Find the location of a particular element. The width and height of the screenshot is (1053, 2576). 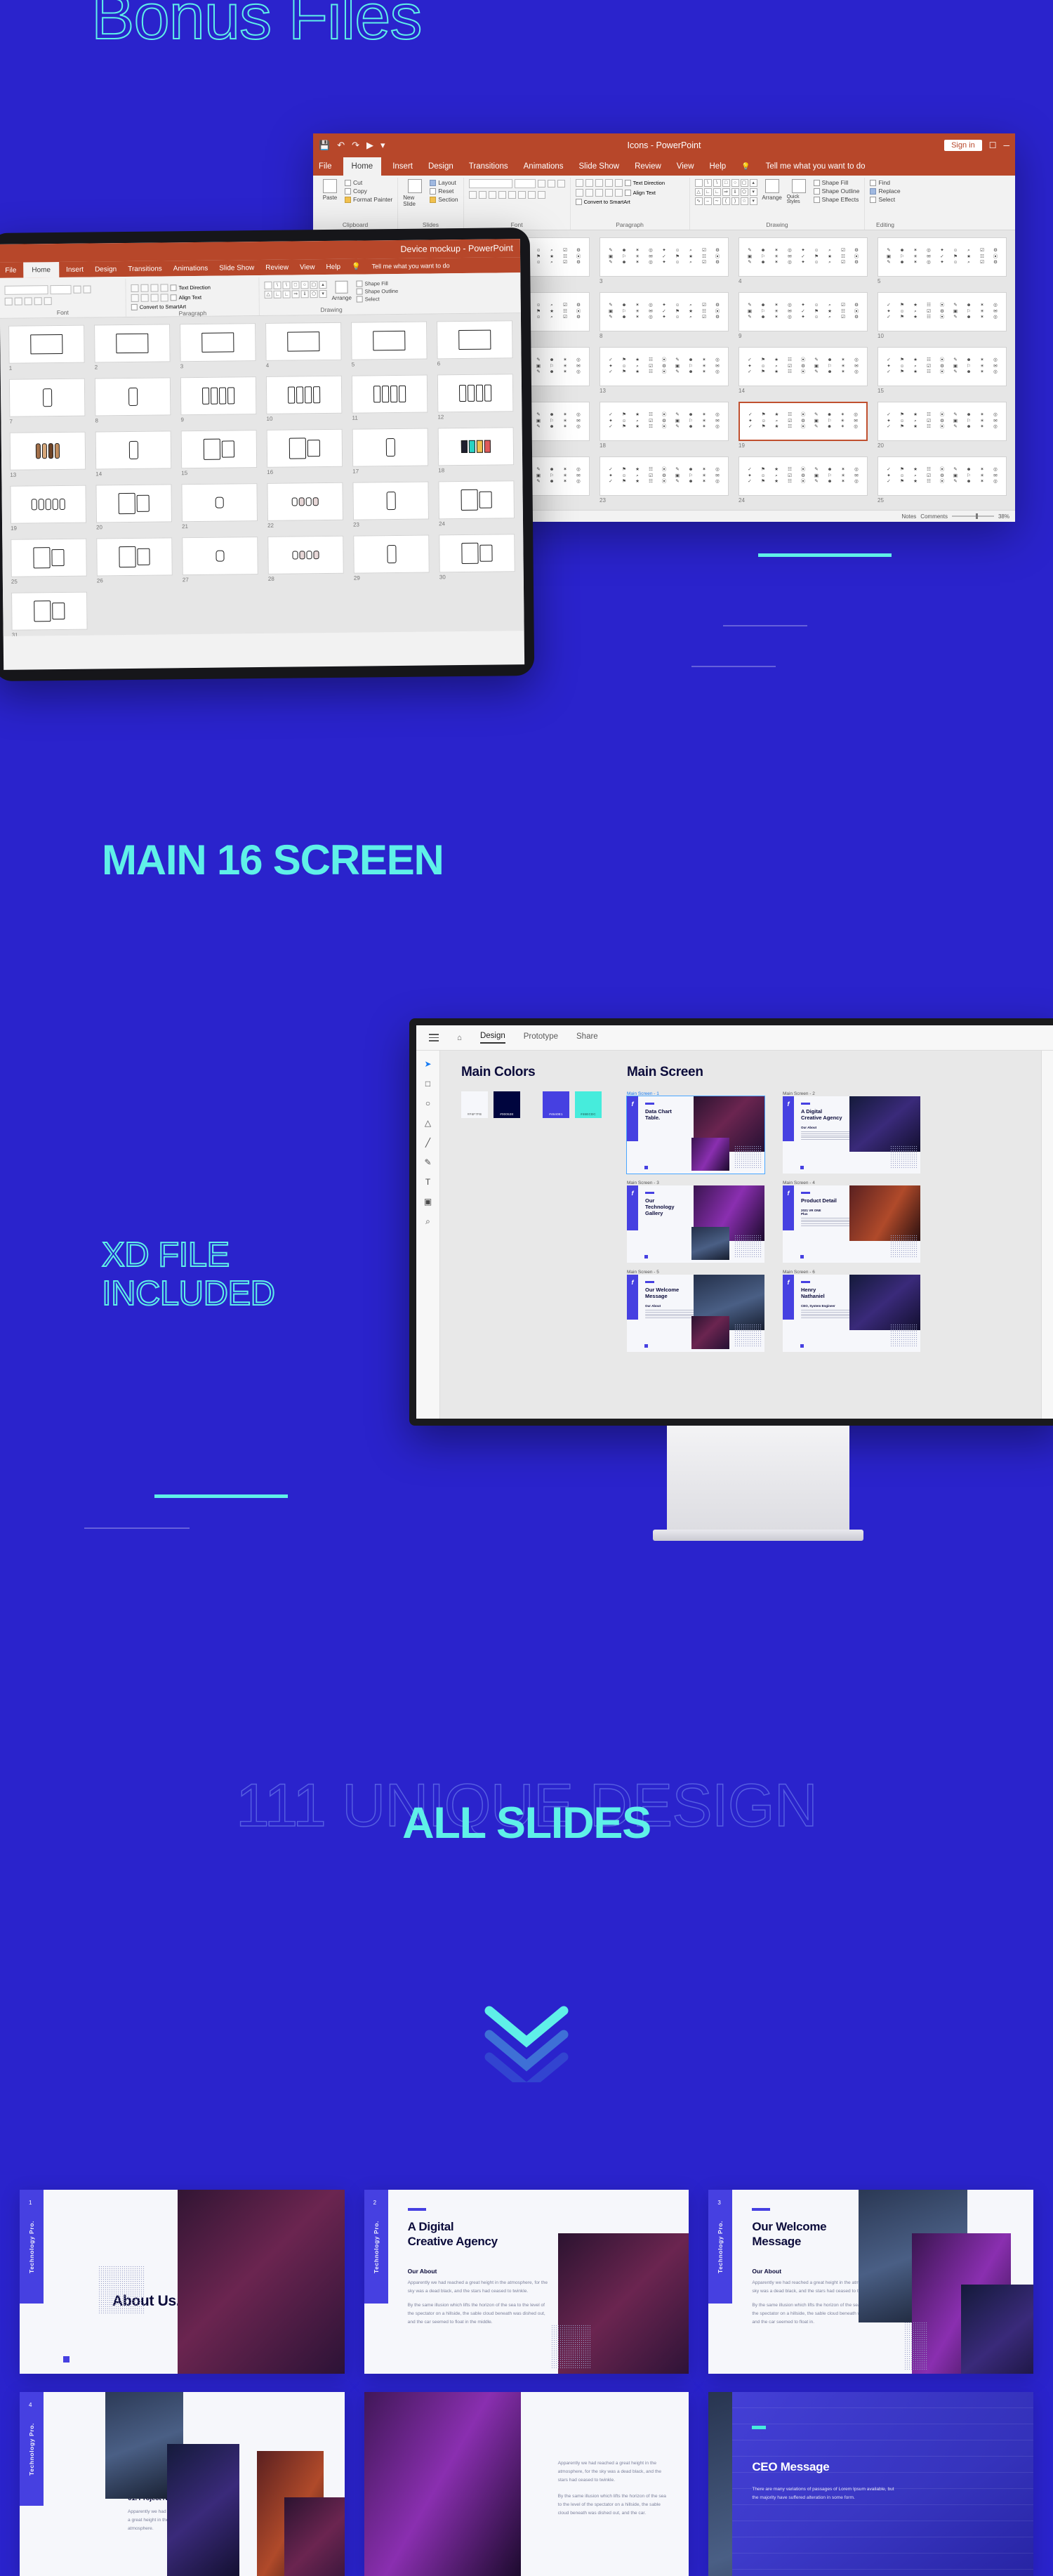

tablet-numbering-icon is located at coordinates (144, 288).